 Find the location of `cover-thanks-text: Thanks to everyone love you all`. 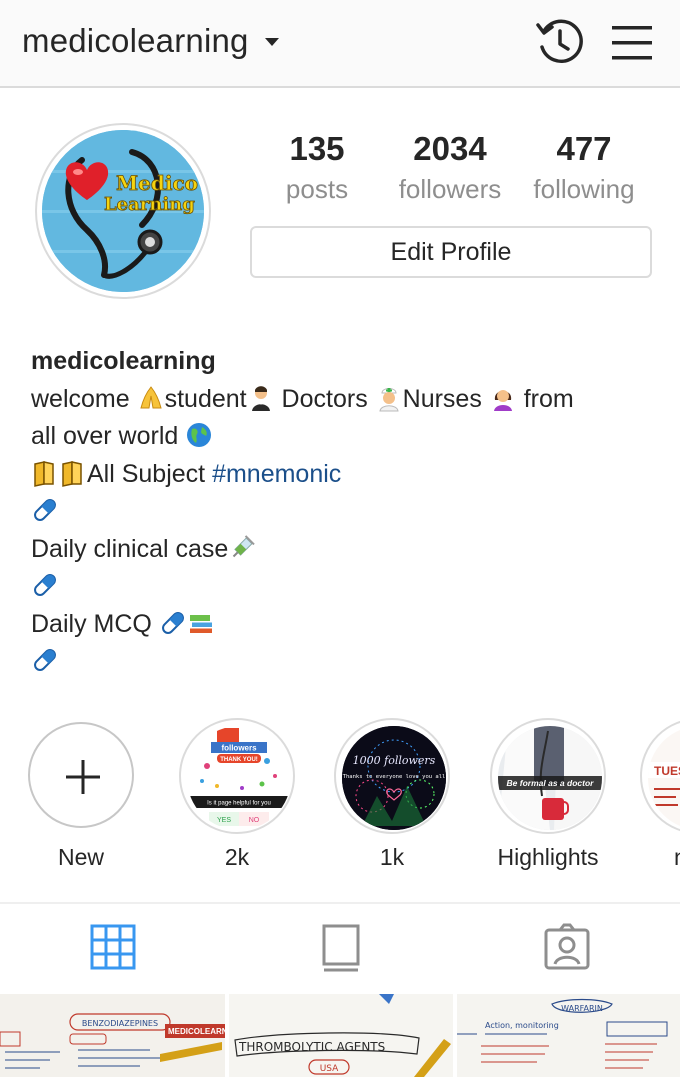

cover-thanks-text: Thanks to everyone love you all is located at coordinates (394, 777).